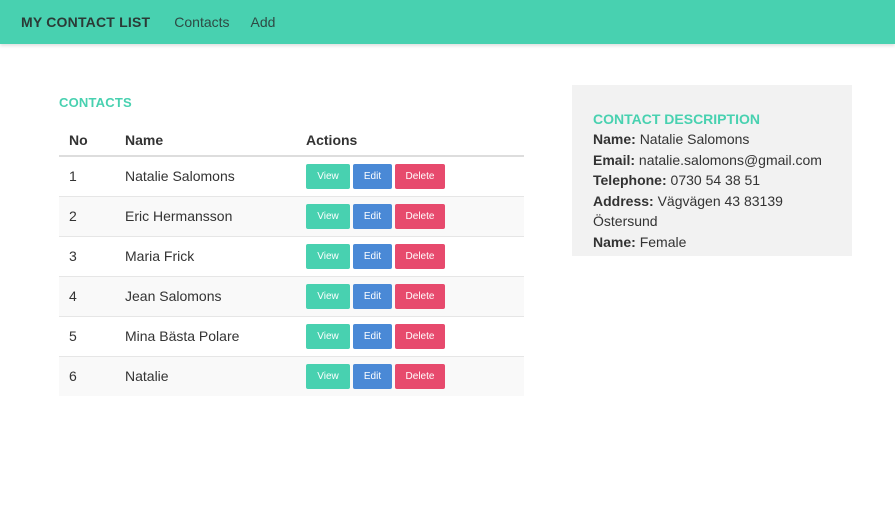 The height and width of the screenshot is (524, 895). Describe the element at coordinates (87, 335) in the screenshot. I see `row-number: 5` at that location.